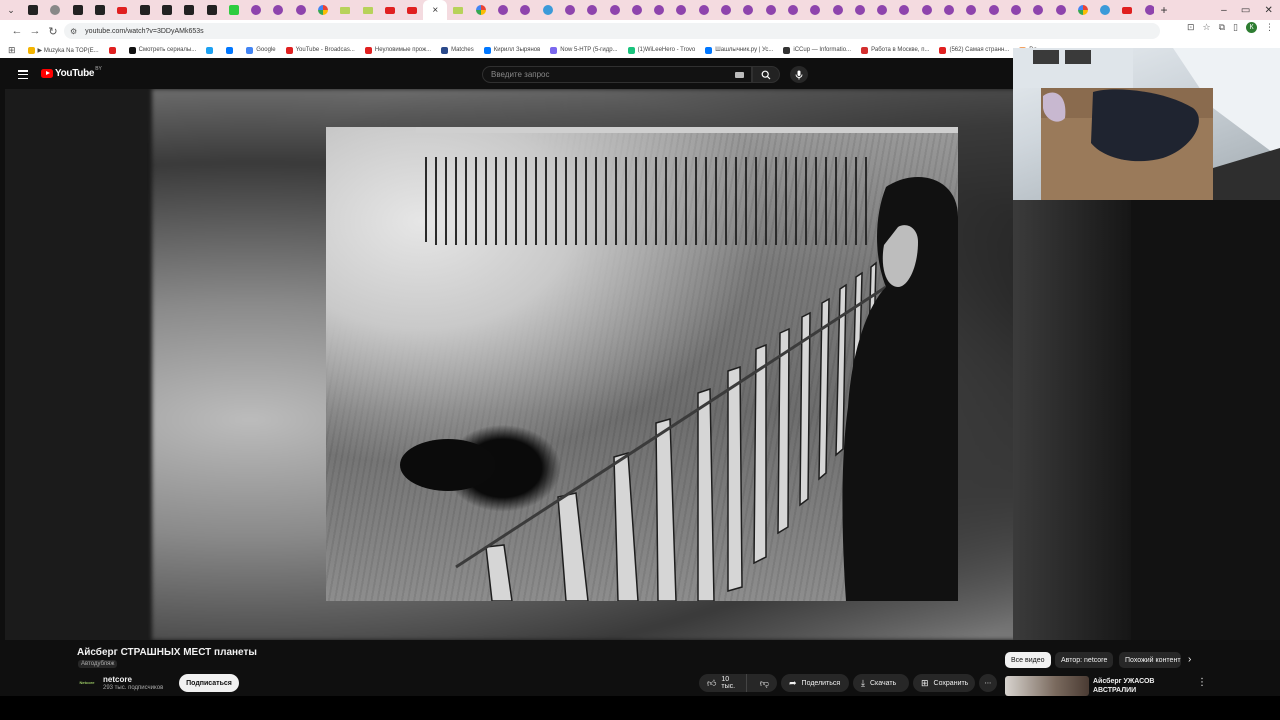 Image resolution: width=1280 pixels, height=720 pixels. I want to click on extensions-icon: ⧉, so click(1222, 27).